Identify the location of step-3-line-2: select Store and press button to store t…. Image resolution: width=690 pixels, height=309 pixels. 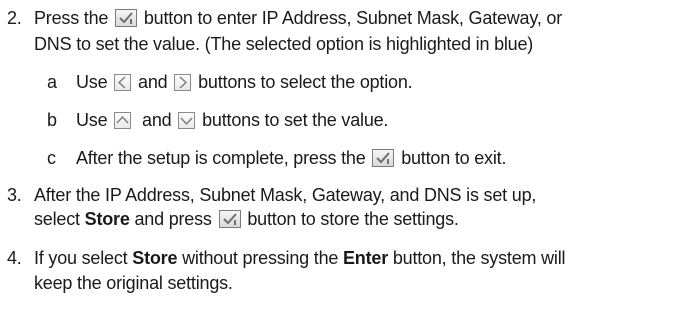
(246, 219).